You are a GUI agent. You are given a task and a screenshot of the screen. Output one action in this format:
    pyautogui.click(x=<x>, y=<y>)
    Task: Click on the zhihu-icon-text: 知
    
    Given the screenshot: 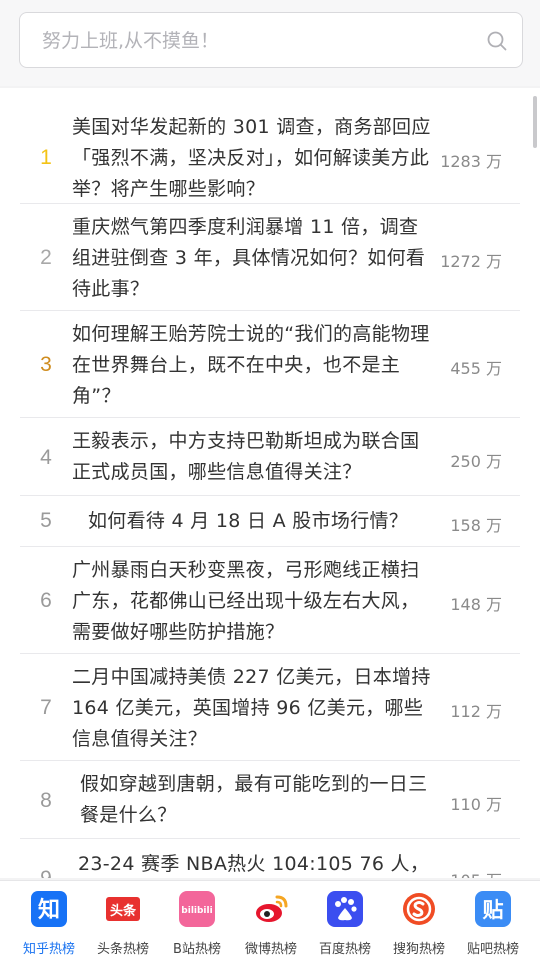 What is the action you would take?
    pyautogui.click(x=49, y=910)
    